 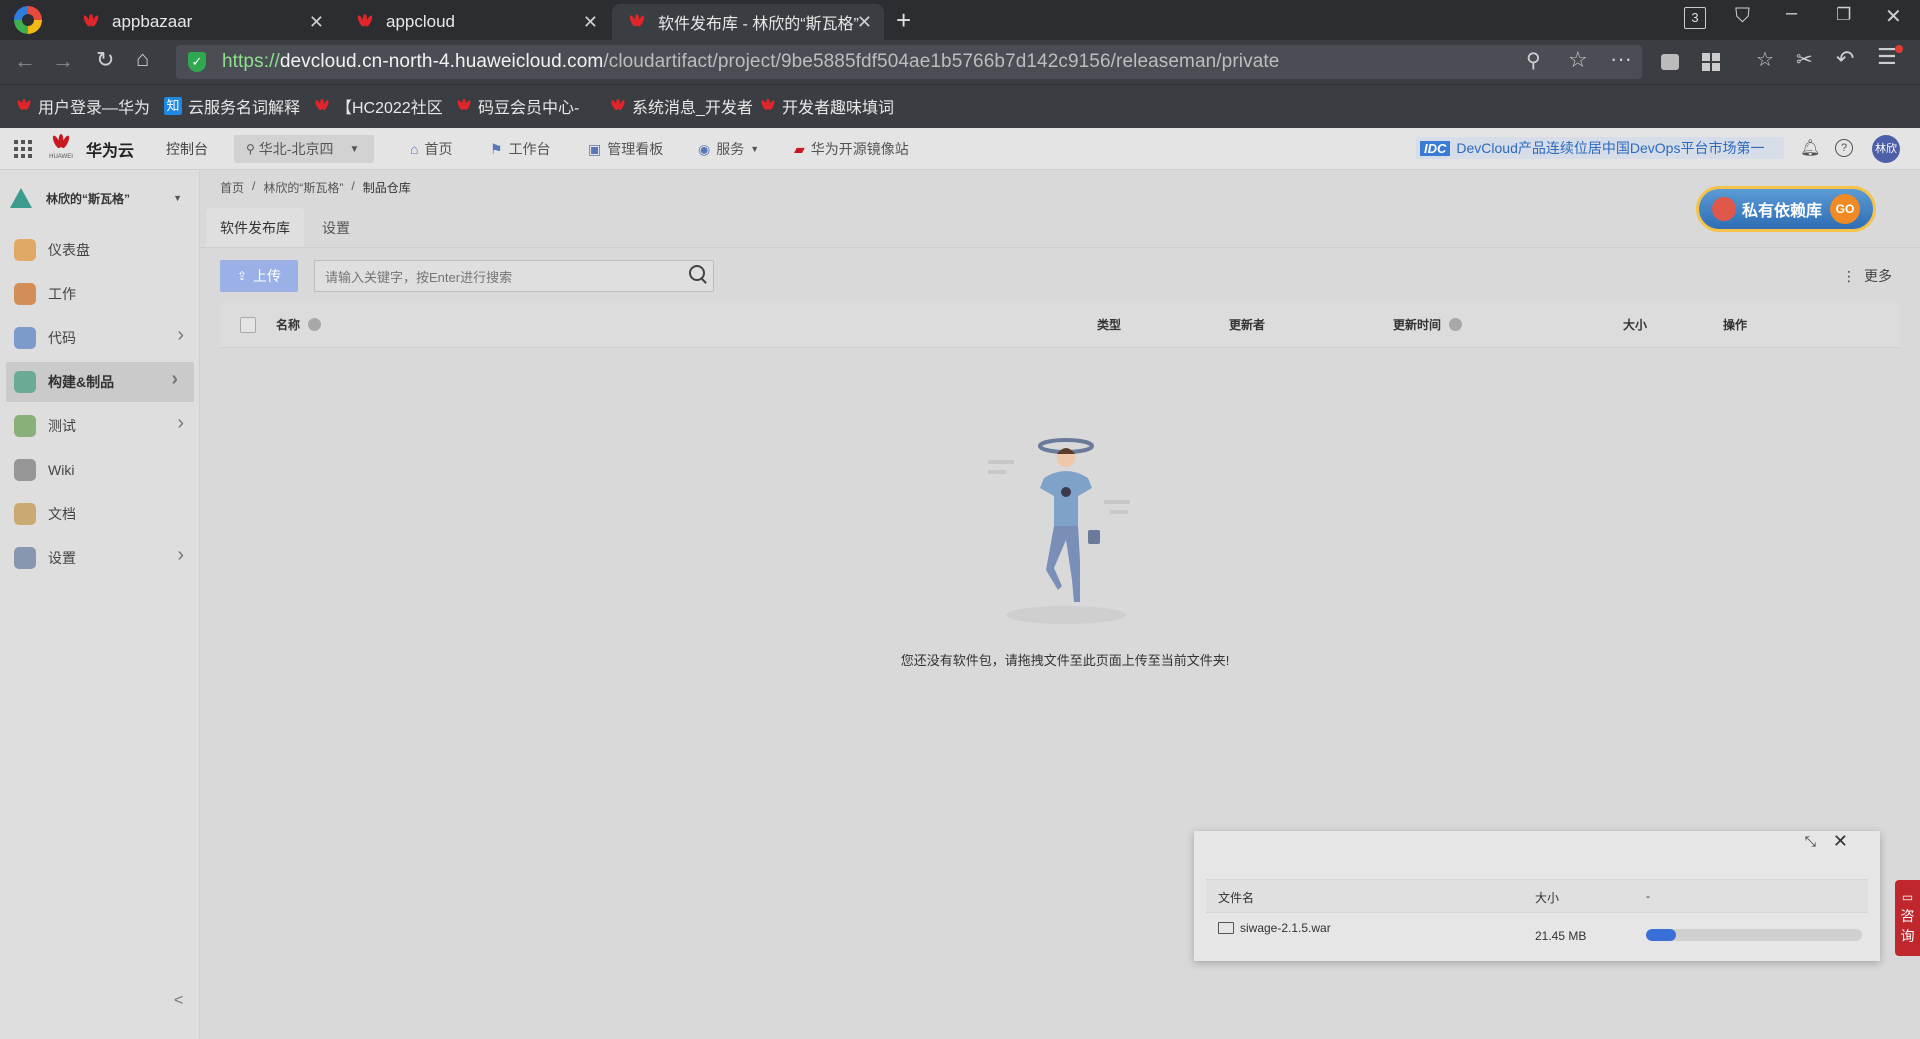 I want to click on nav-dashboard: ▣ 管理看板, so click(x=625, y=149).